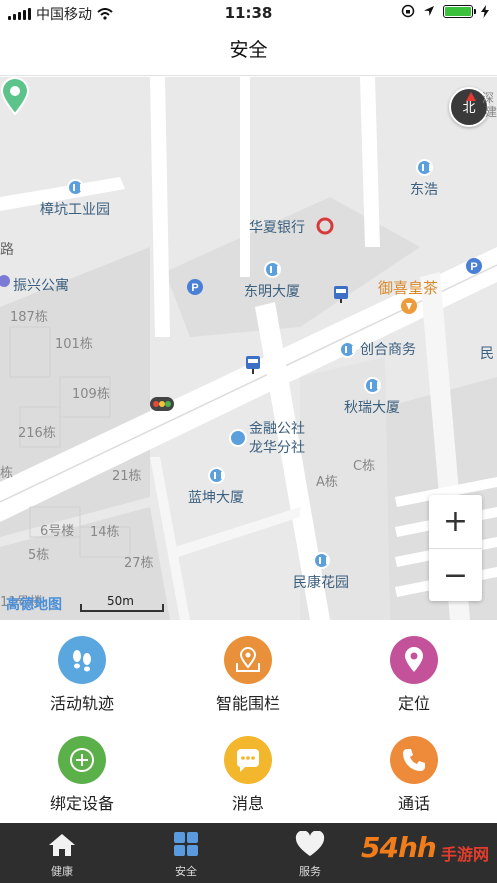  Describe the element at coordinates (82, 660) in the screenshot. I see `footprints-icon` at that location.